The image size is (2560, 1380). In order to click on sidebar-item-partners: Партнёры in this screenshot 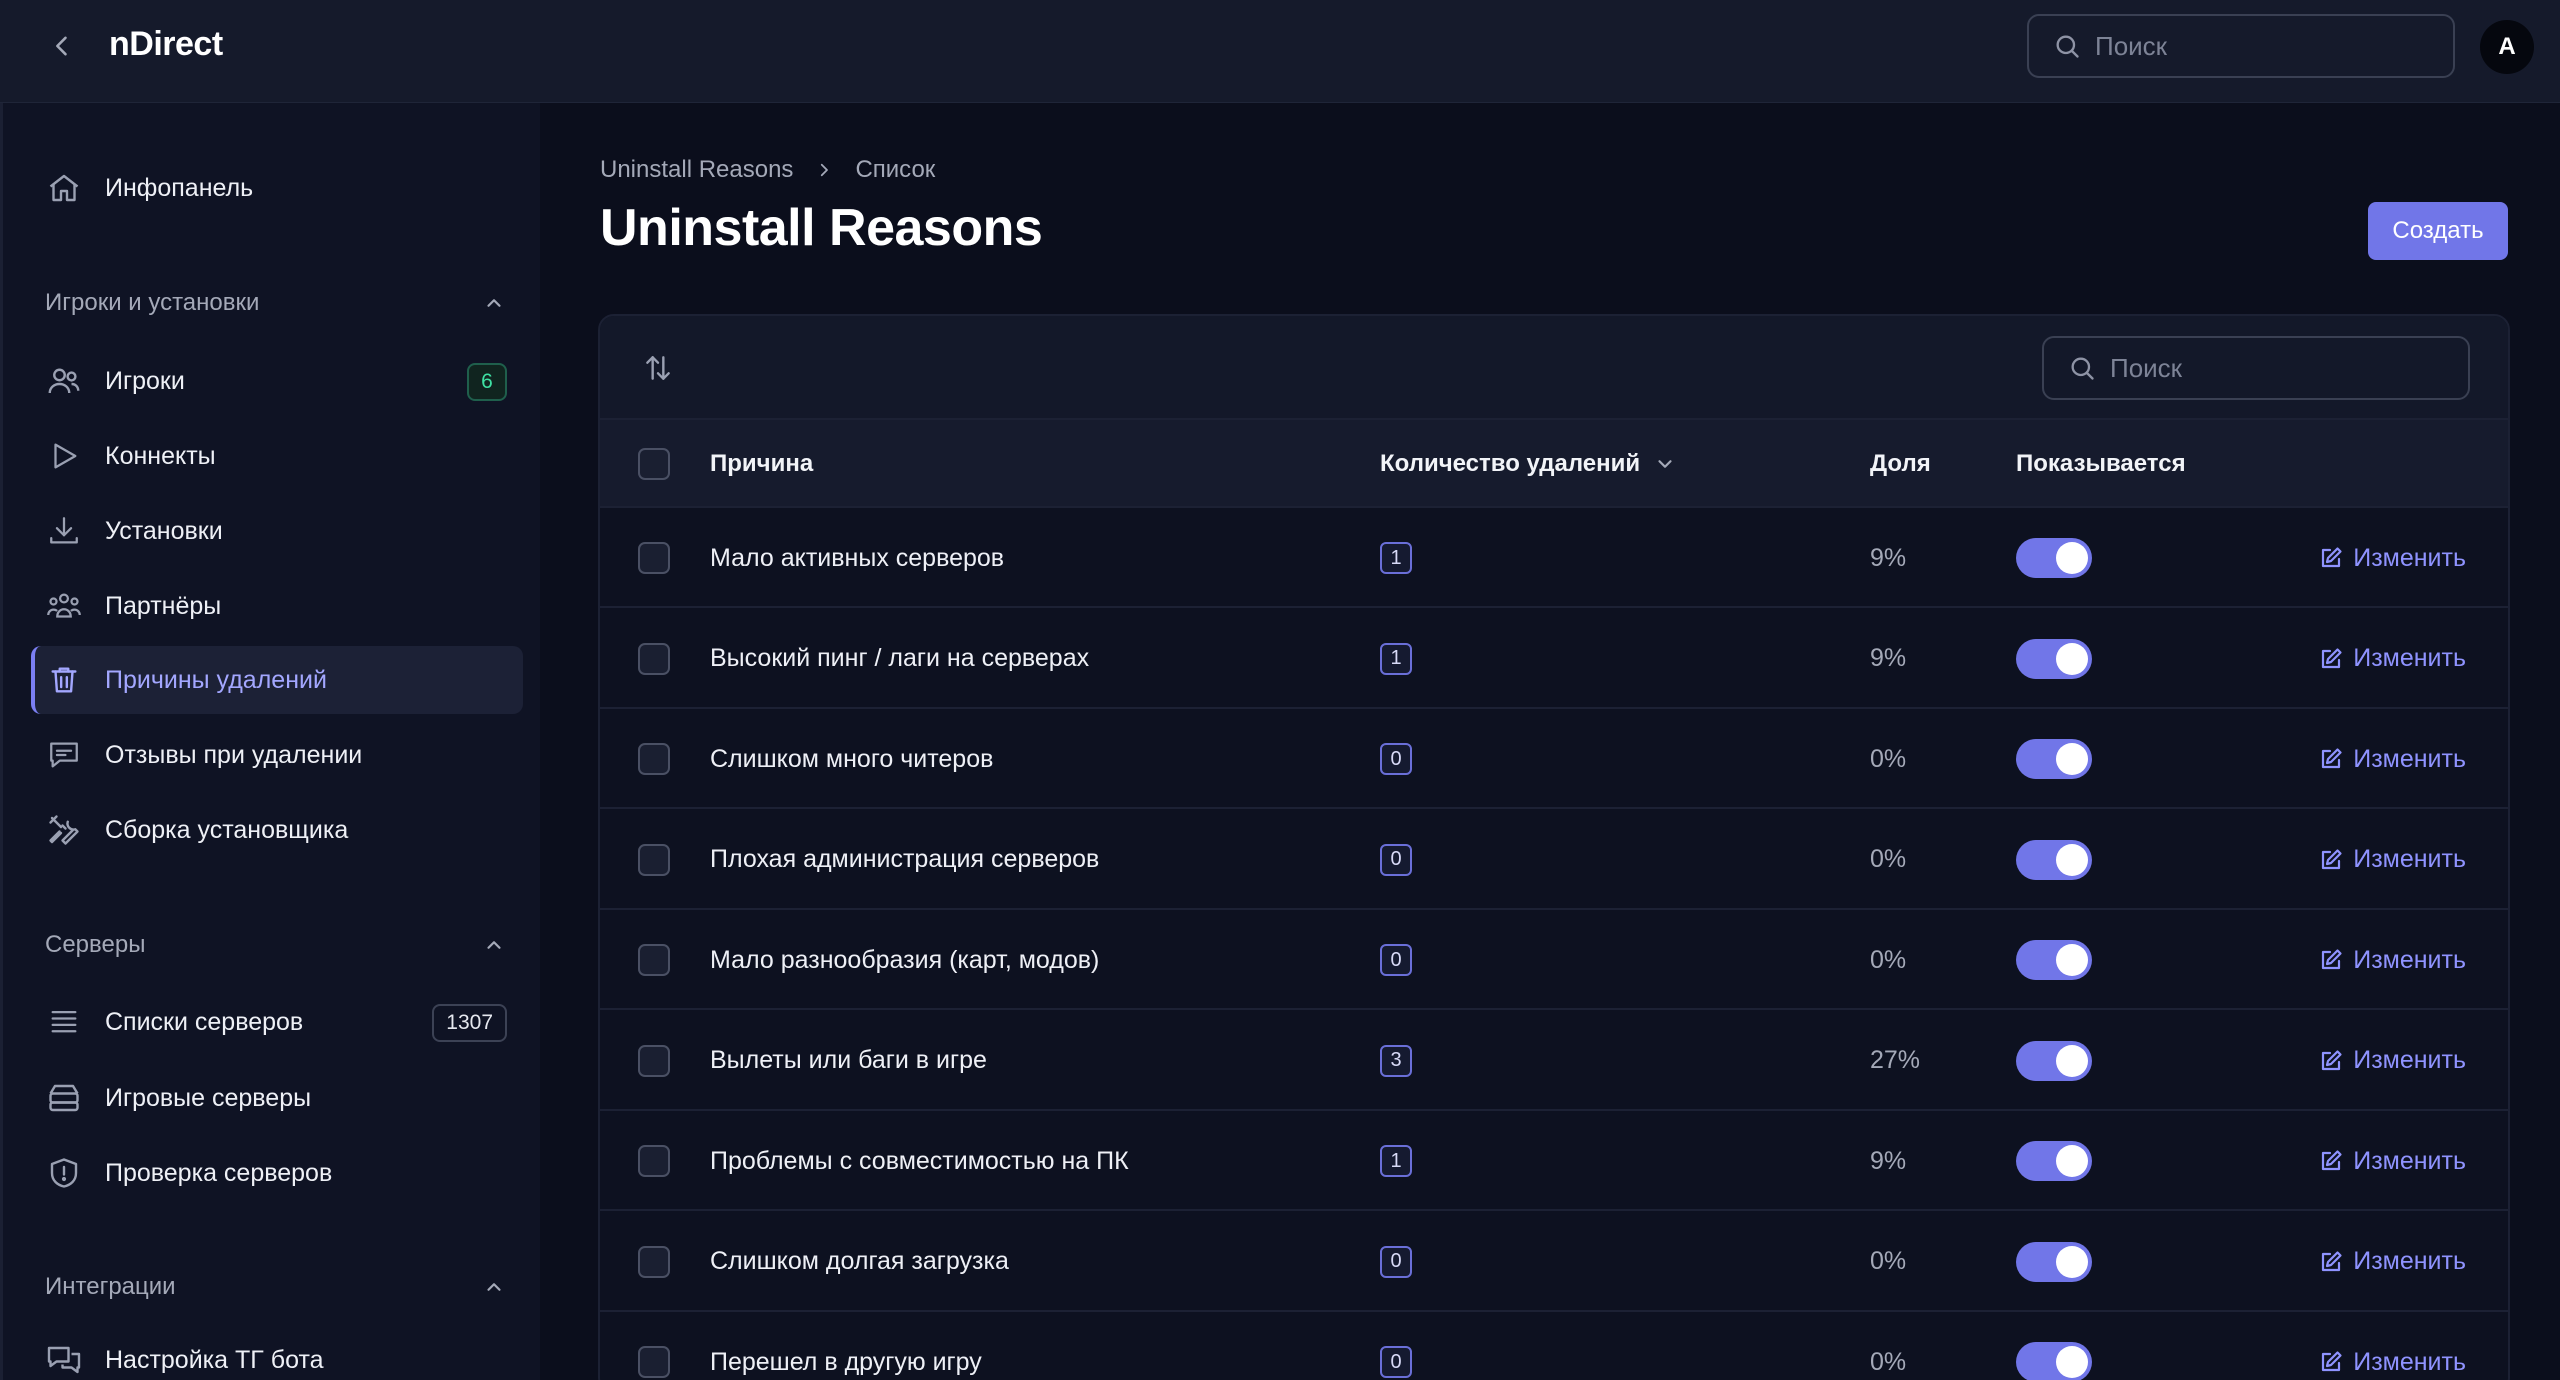, I will do `click(277, 606)`.